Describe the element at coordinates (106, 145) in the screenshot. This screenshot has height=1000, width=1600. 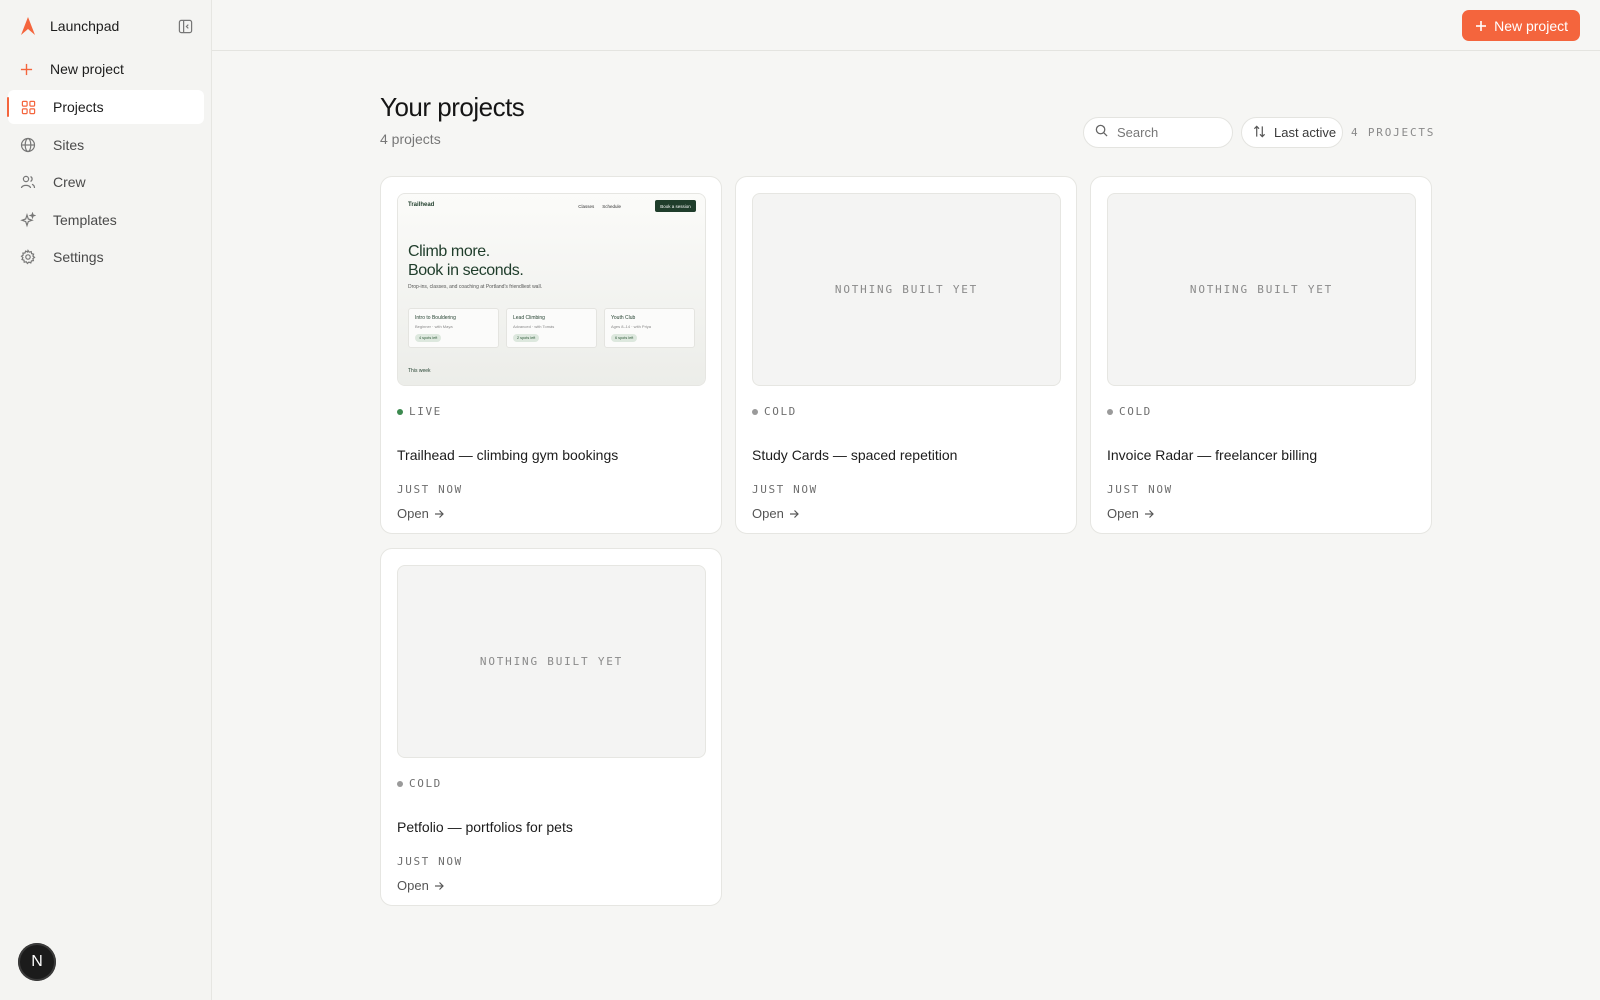
I see `sidebar-item-sites: Sites` at that location.